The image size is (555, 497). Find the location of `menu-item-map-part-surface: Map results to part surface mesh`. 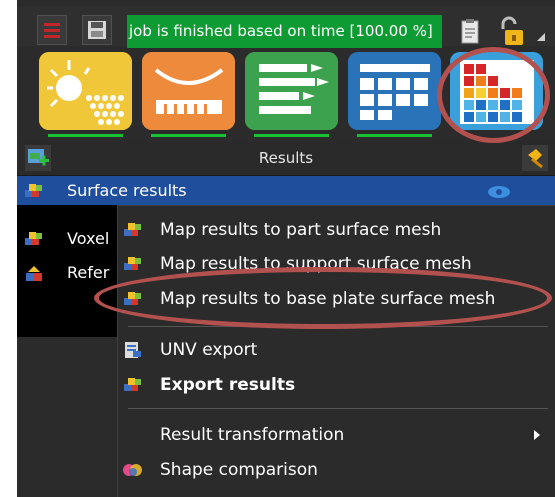

menu-item-map-part-surface: Map results to part surface mesh is located at coordinates (336, 230).